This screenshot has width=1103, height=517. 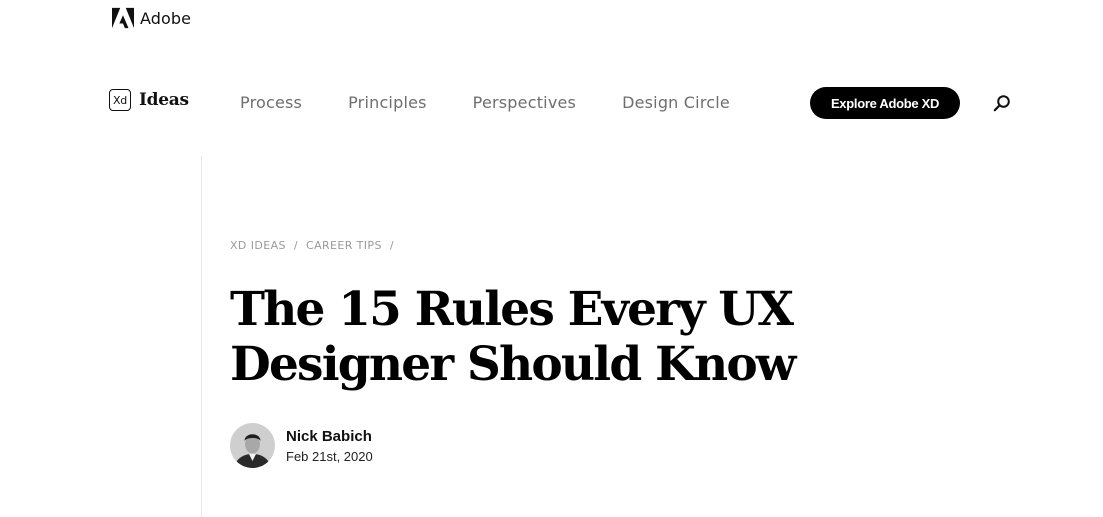 What do you see at coordinates (164, 100) in the screenshot?
I see `xd-ideas-label: Ideas` at bounding box center [164, 100].